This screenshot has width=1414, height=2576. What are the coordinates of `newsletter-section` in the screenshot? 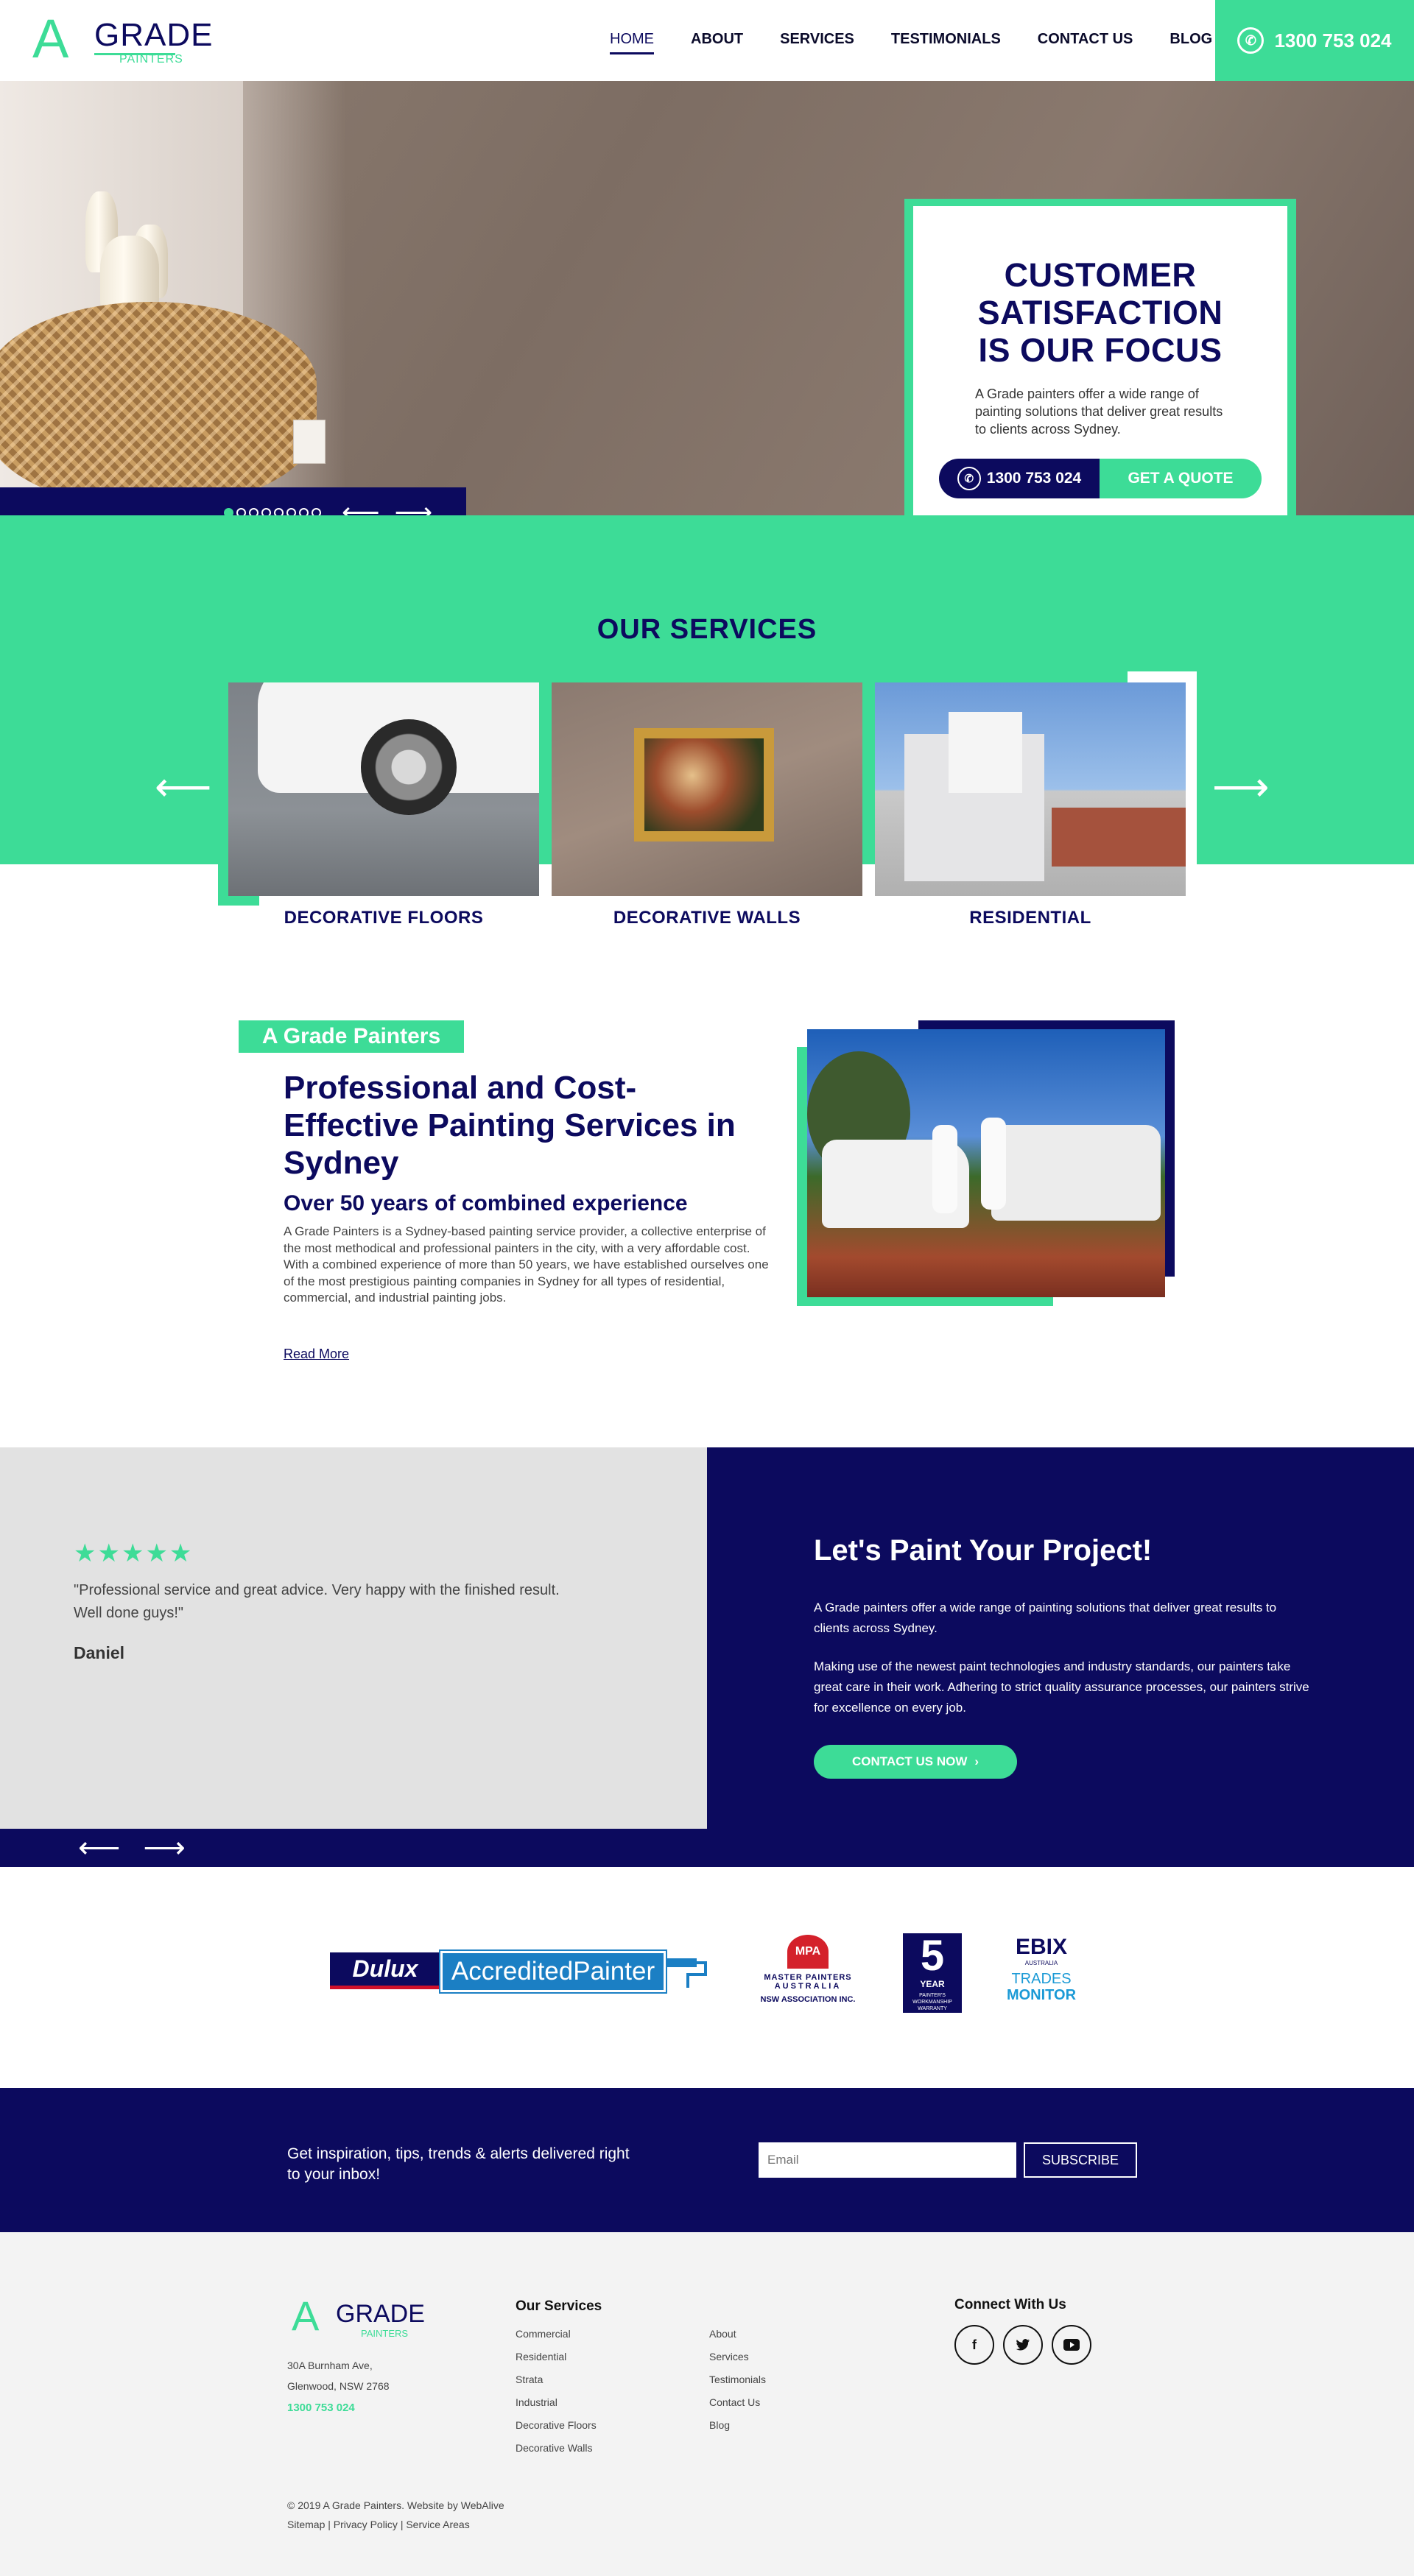 It's located at (707, 2160).